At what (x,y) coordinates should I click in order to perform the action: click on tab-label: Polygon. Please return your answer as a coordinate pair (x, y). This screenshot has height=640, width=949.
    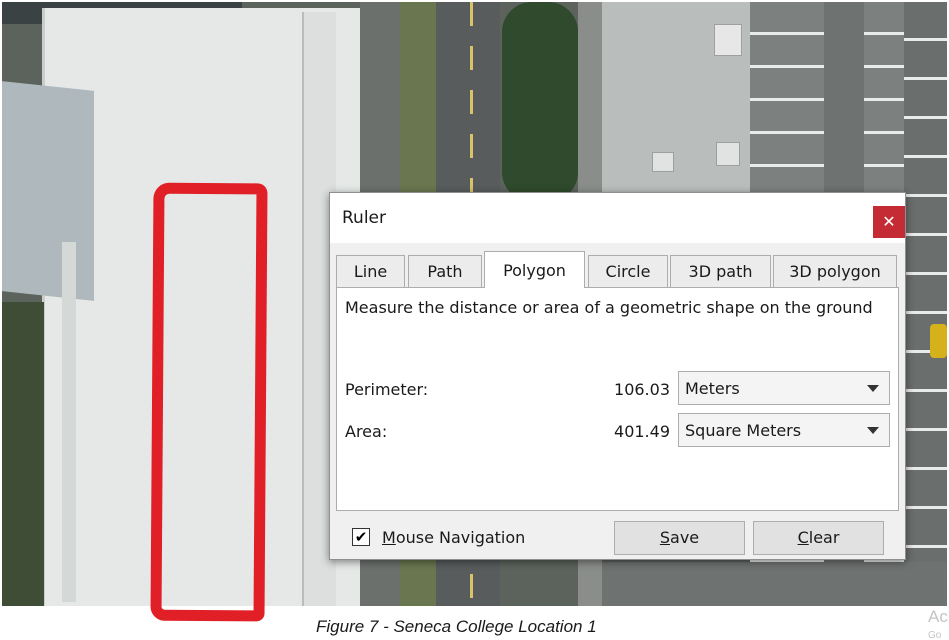
    Looking at the image, I should click on (534, 270).